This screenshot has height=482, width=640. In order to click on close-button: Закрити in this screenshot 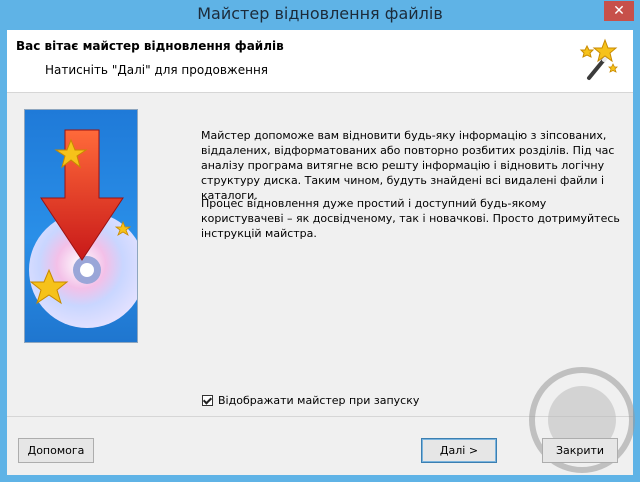, I will do `click(580, 450)`.